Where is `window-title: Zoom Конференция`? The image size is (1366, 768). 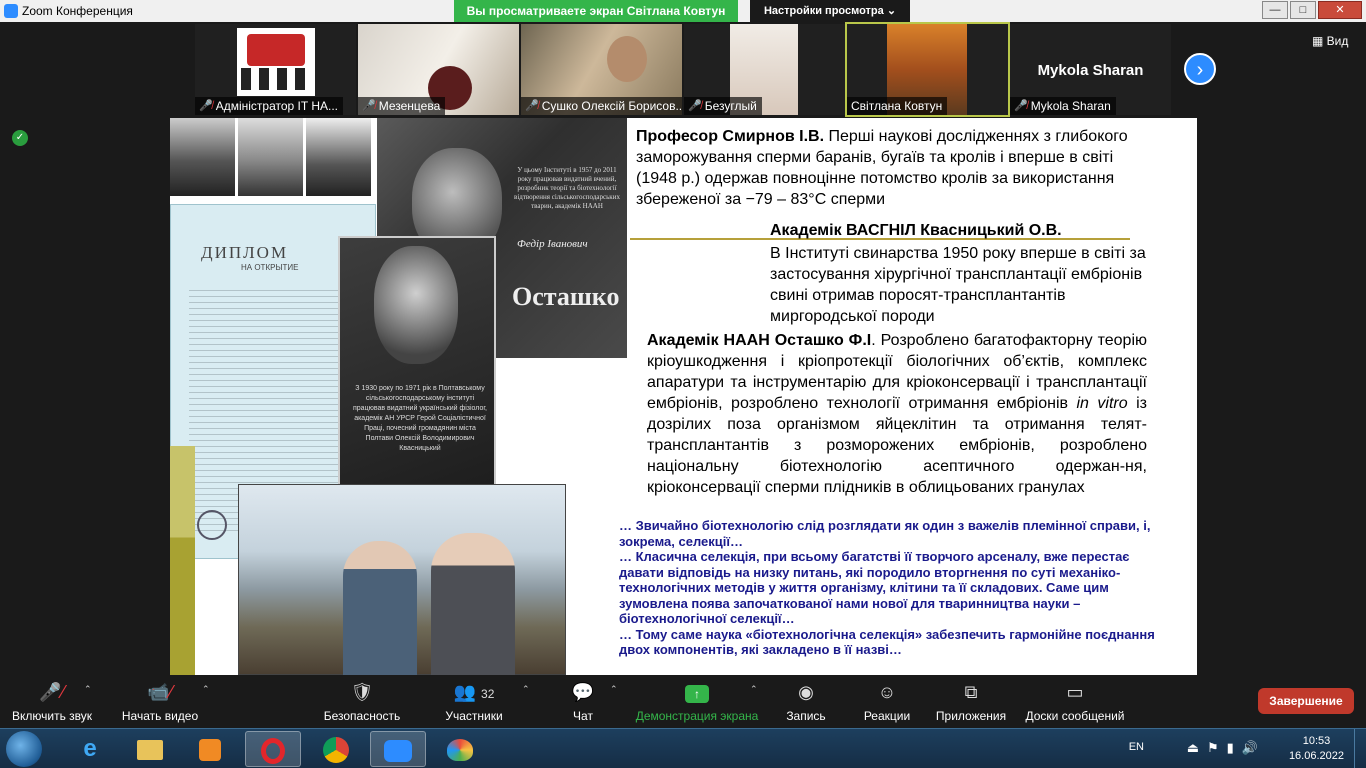 window-title: Zoom Конференция is located at coordinates (77, 11).